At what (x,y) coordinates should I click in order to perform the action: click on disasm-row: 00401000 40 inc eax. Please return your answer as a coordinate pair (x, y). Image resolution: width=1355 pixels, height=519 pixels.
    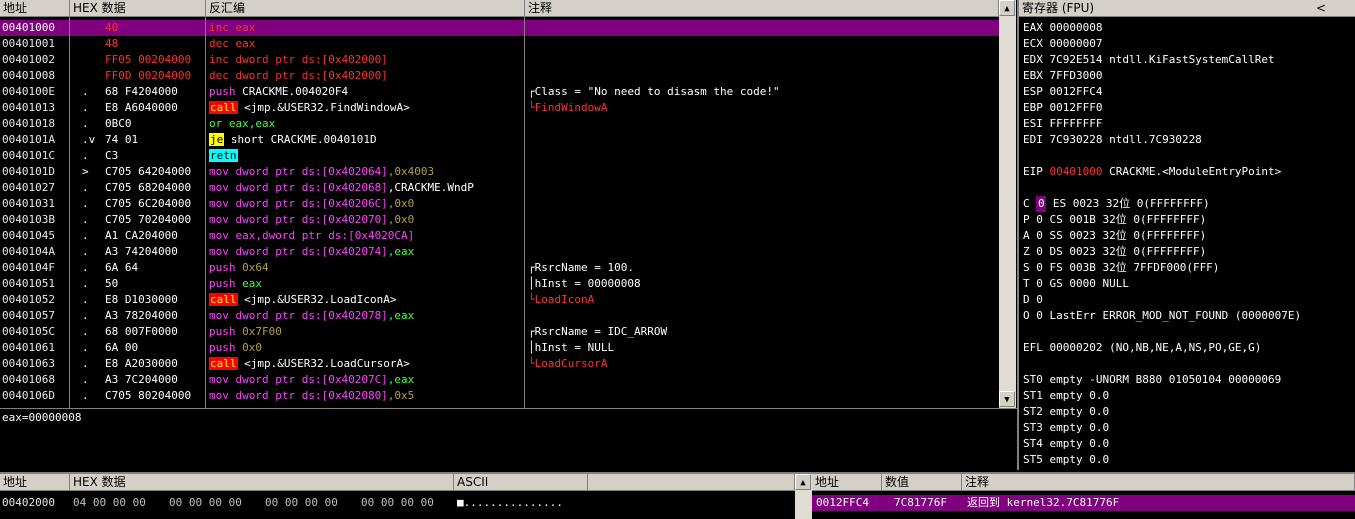
    Looking at the image, I should click on (499, 28).